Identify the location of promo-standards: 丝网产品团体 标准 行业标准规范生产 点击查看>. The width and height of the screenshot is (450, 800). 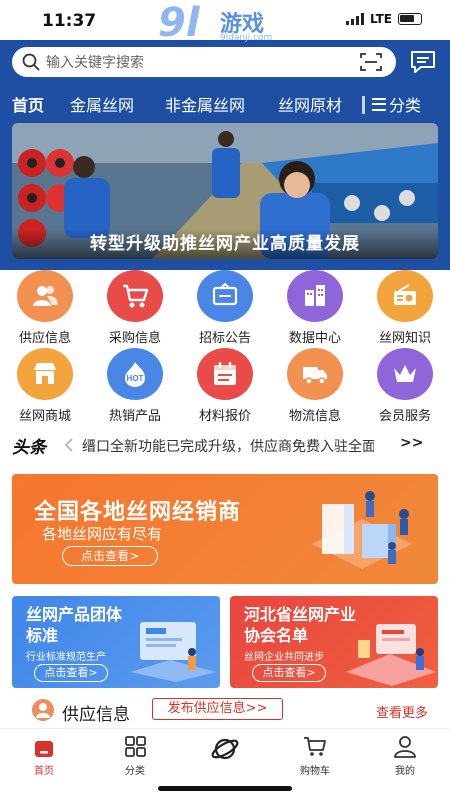
(116, 642).